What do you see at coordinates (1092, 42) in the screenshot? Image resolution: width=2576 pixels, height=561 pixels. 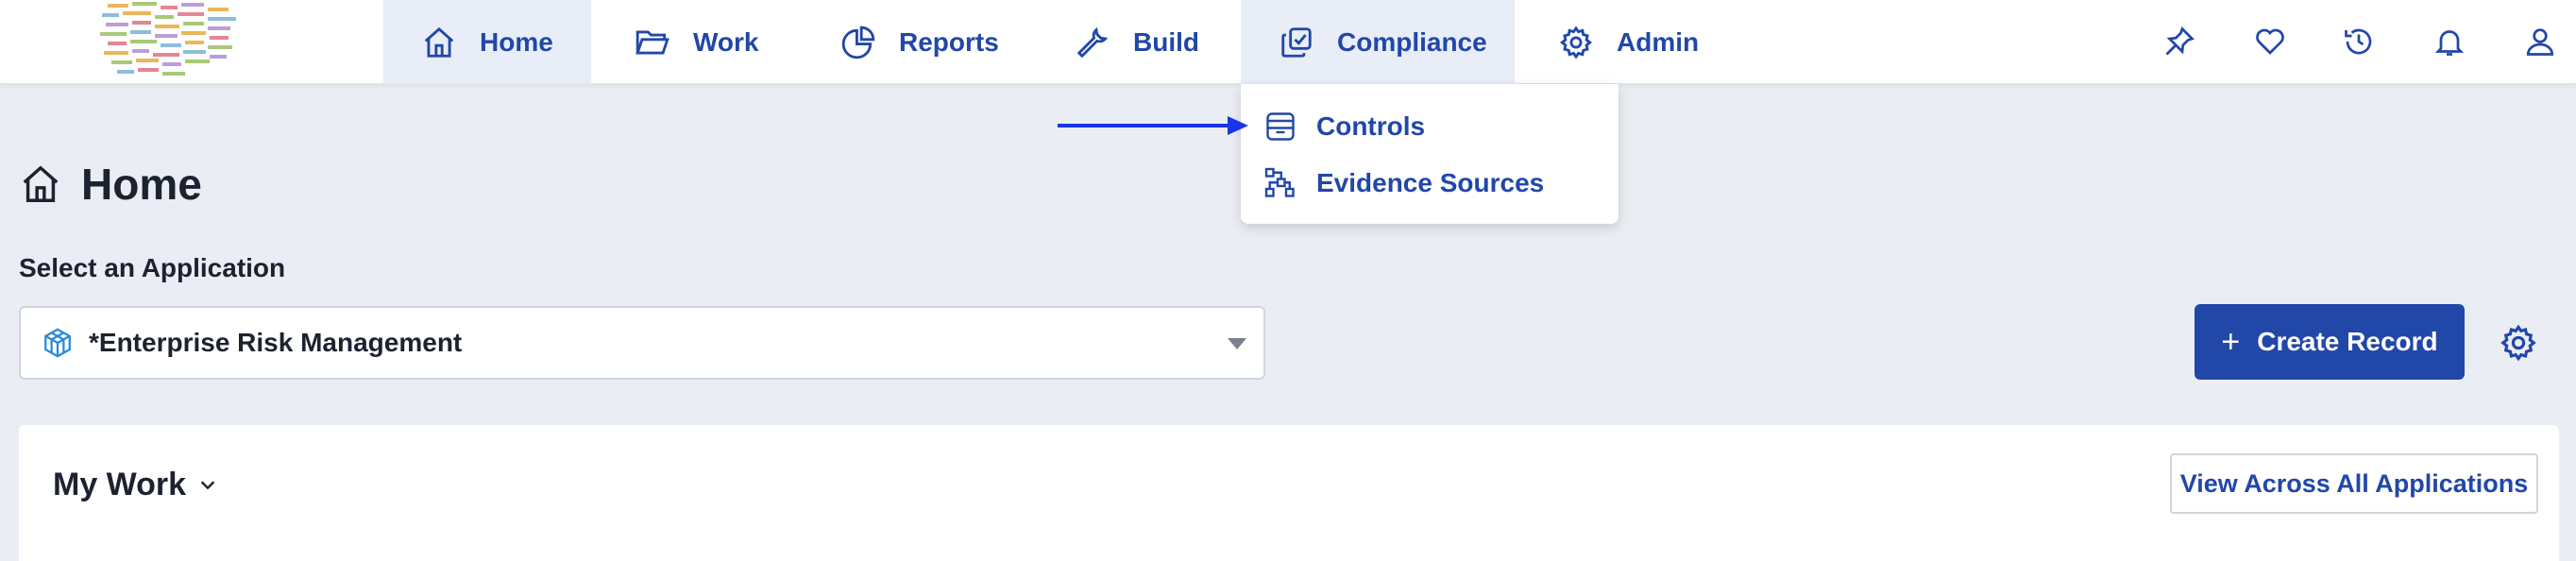 I see `wrench-icon` at bounding box center [1092, 42].